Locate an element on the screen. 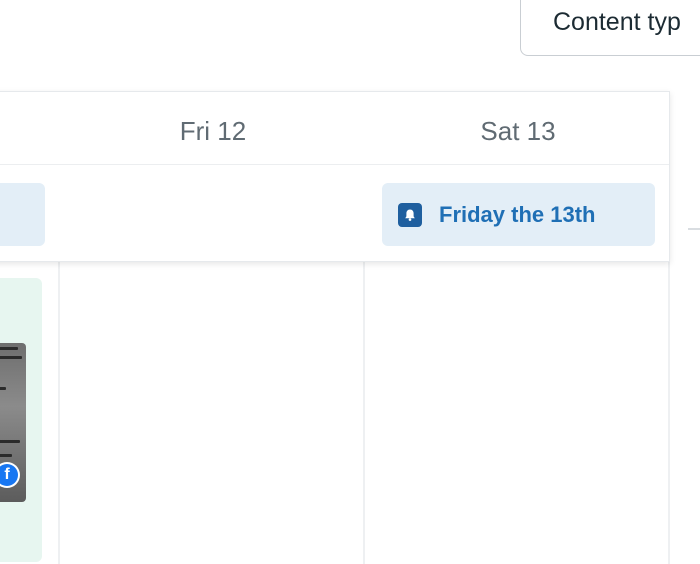  header-divider is located at coordinates (334, 164).